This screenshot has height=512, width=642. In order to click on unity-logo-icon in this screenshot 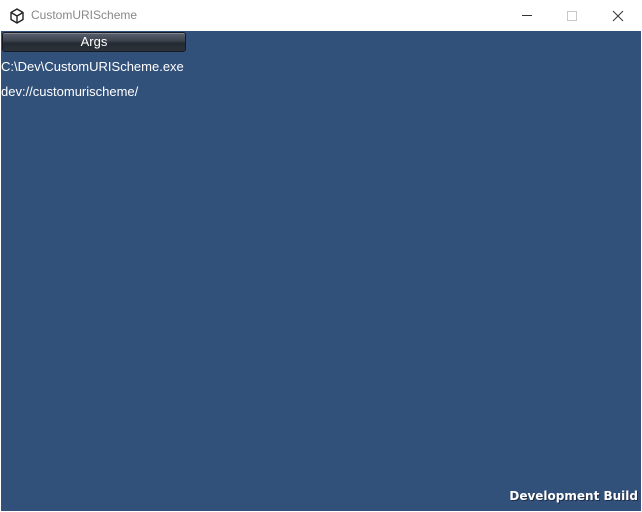, I will do `click(17, 16)`.